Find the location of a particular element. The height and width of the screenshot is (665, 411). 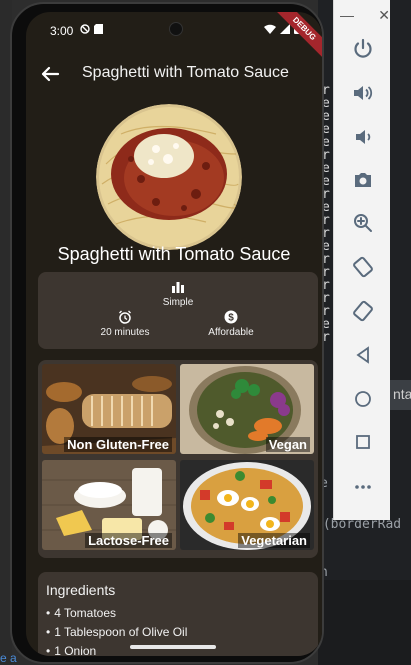

ide-tab-text: nta is located at coordinates (402, 394).